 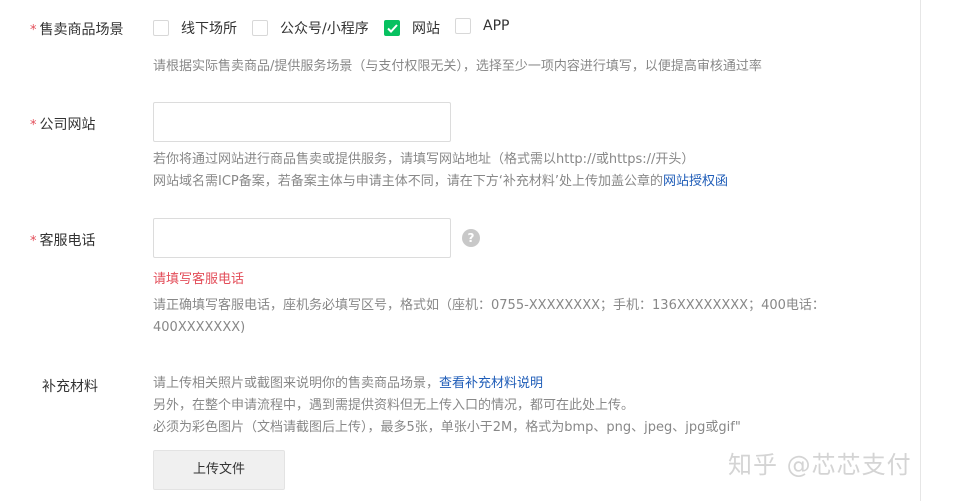 I want to click on website-authorization-link: 网站授权函, so click(x=695, y=181).